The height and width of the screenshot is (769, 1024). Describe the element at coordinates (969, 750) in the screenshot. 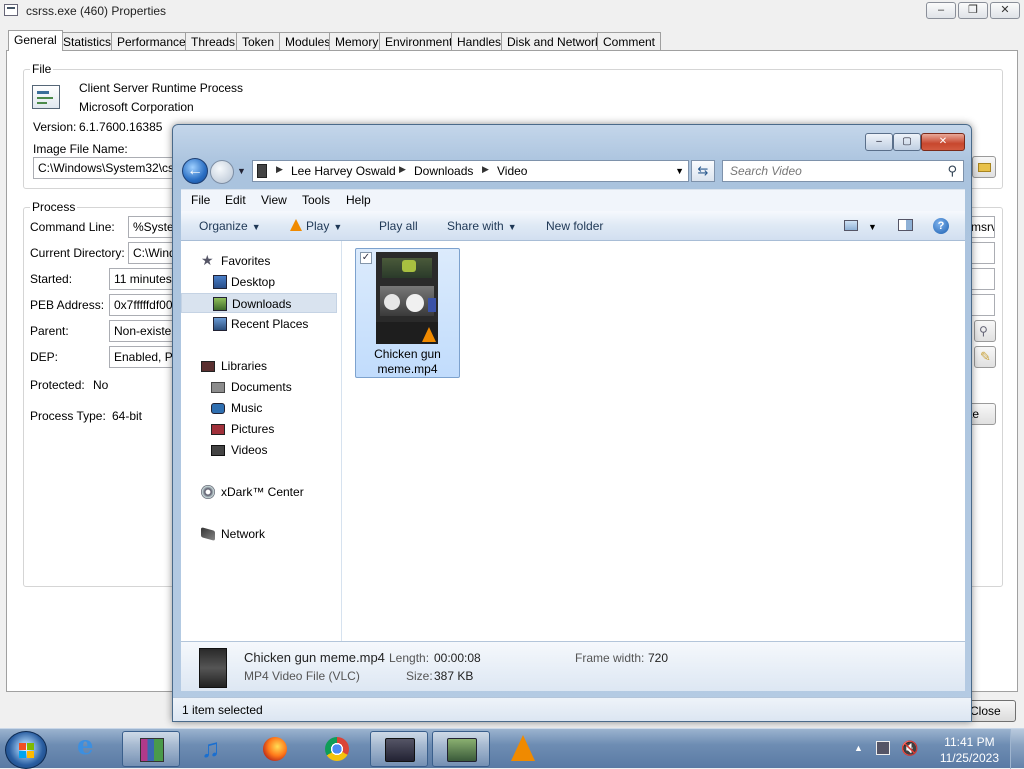

I see `clock: 11:41 PM 11/25/2023` at that location.